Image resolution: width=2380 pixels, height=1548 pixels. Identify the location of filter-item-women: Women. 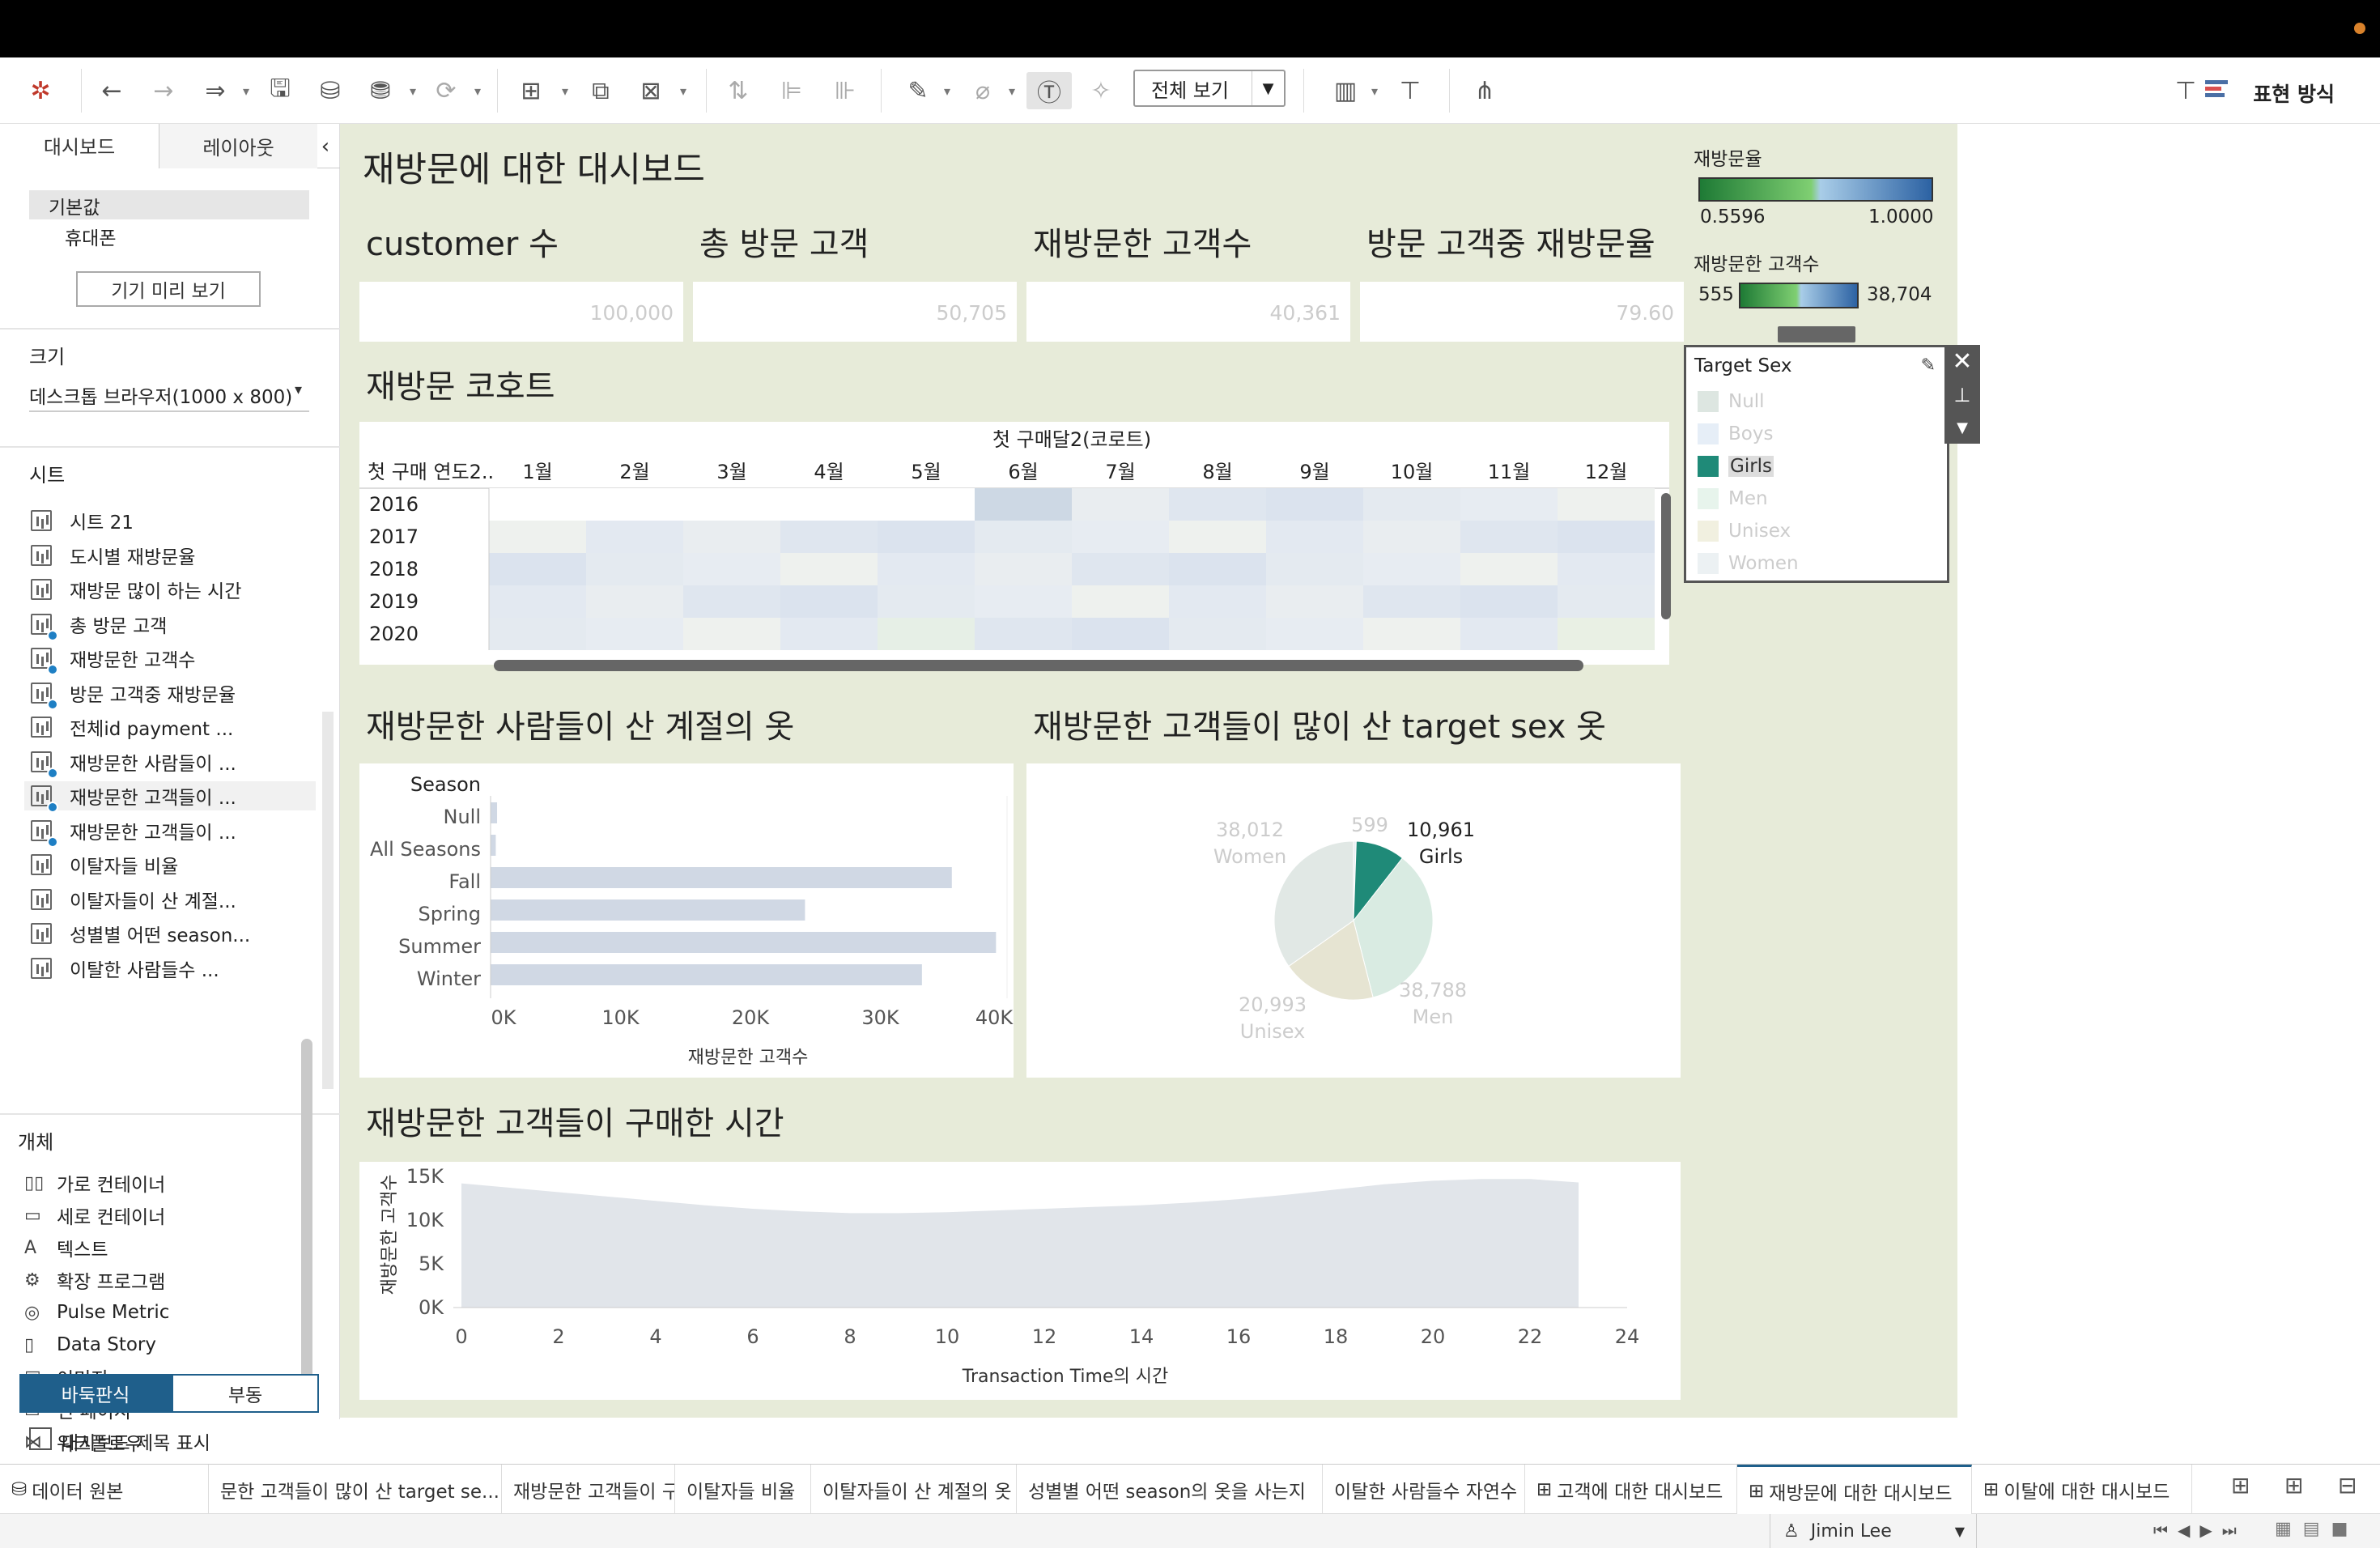
(1748, 563).